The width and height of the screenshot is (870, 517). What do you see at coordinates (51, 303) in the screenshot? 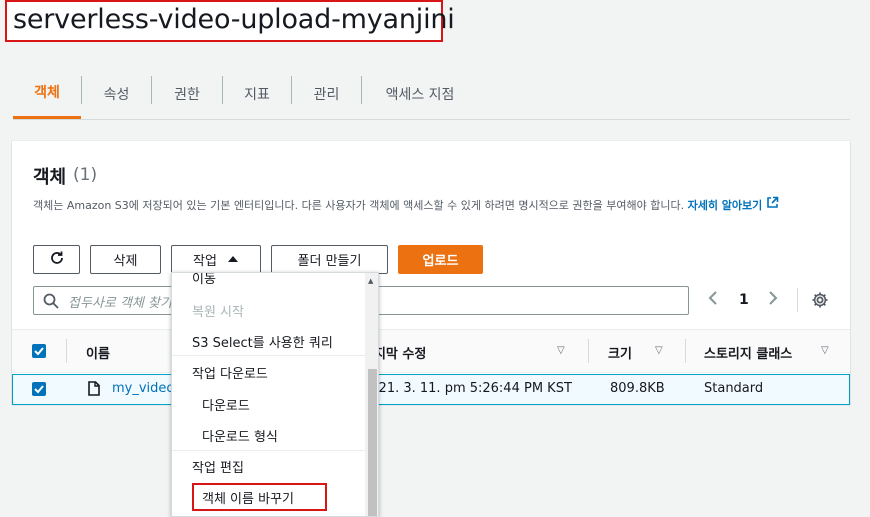
I see `search-icon` at bounding box center [51, 303].